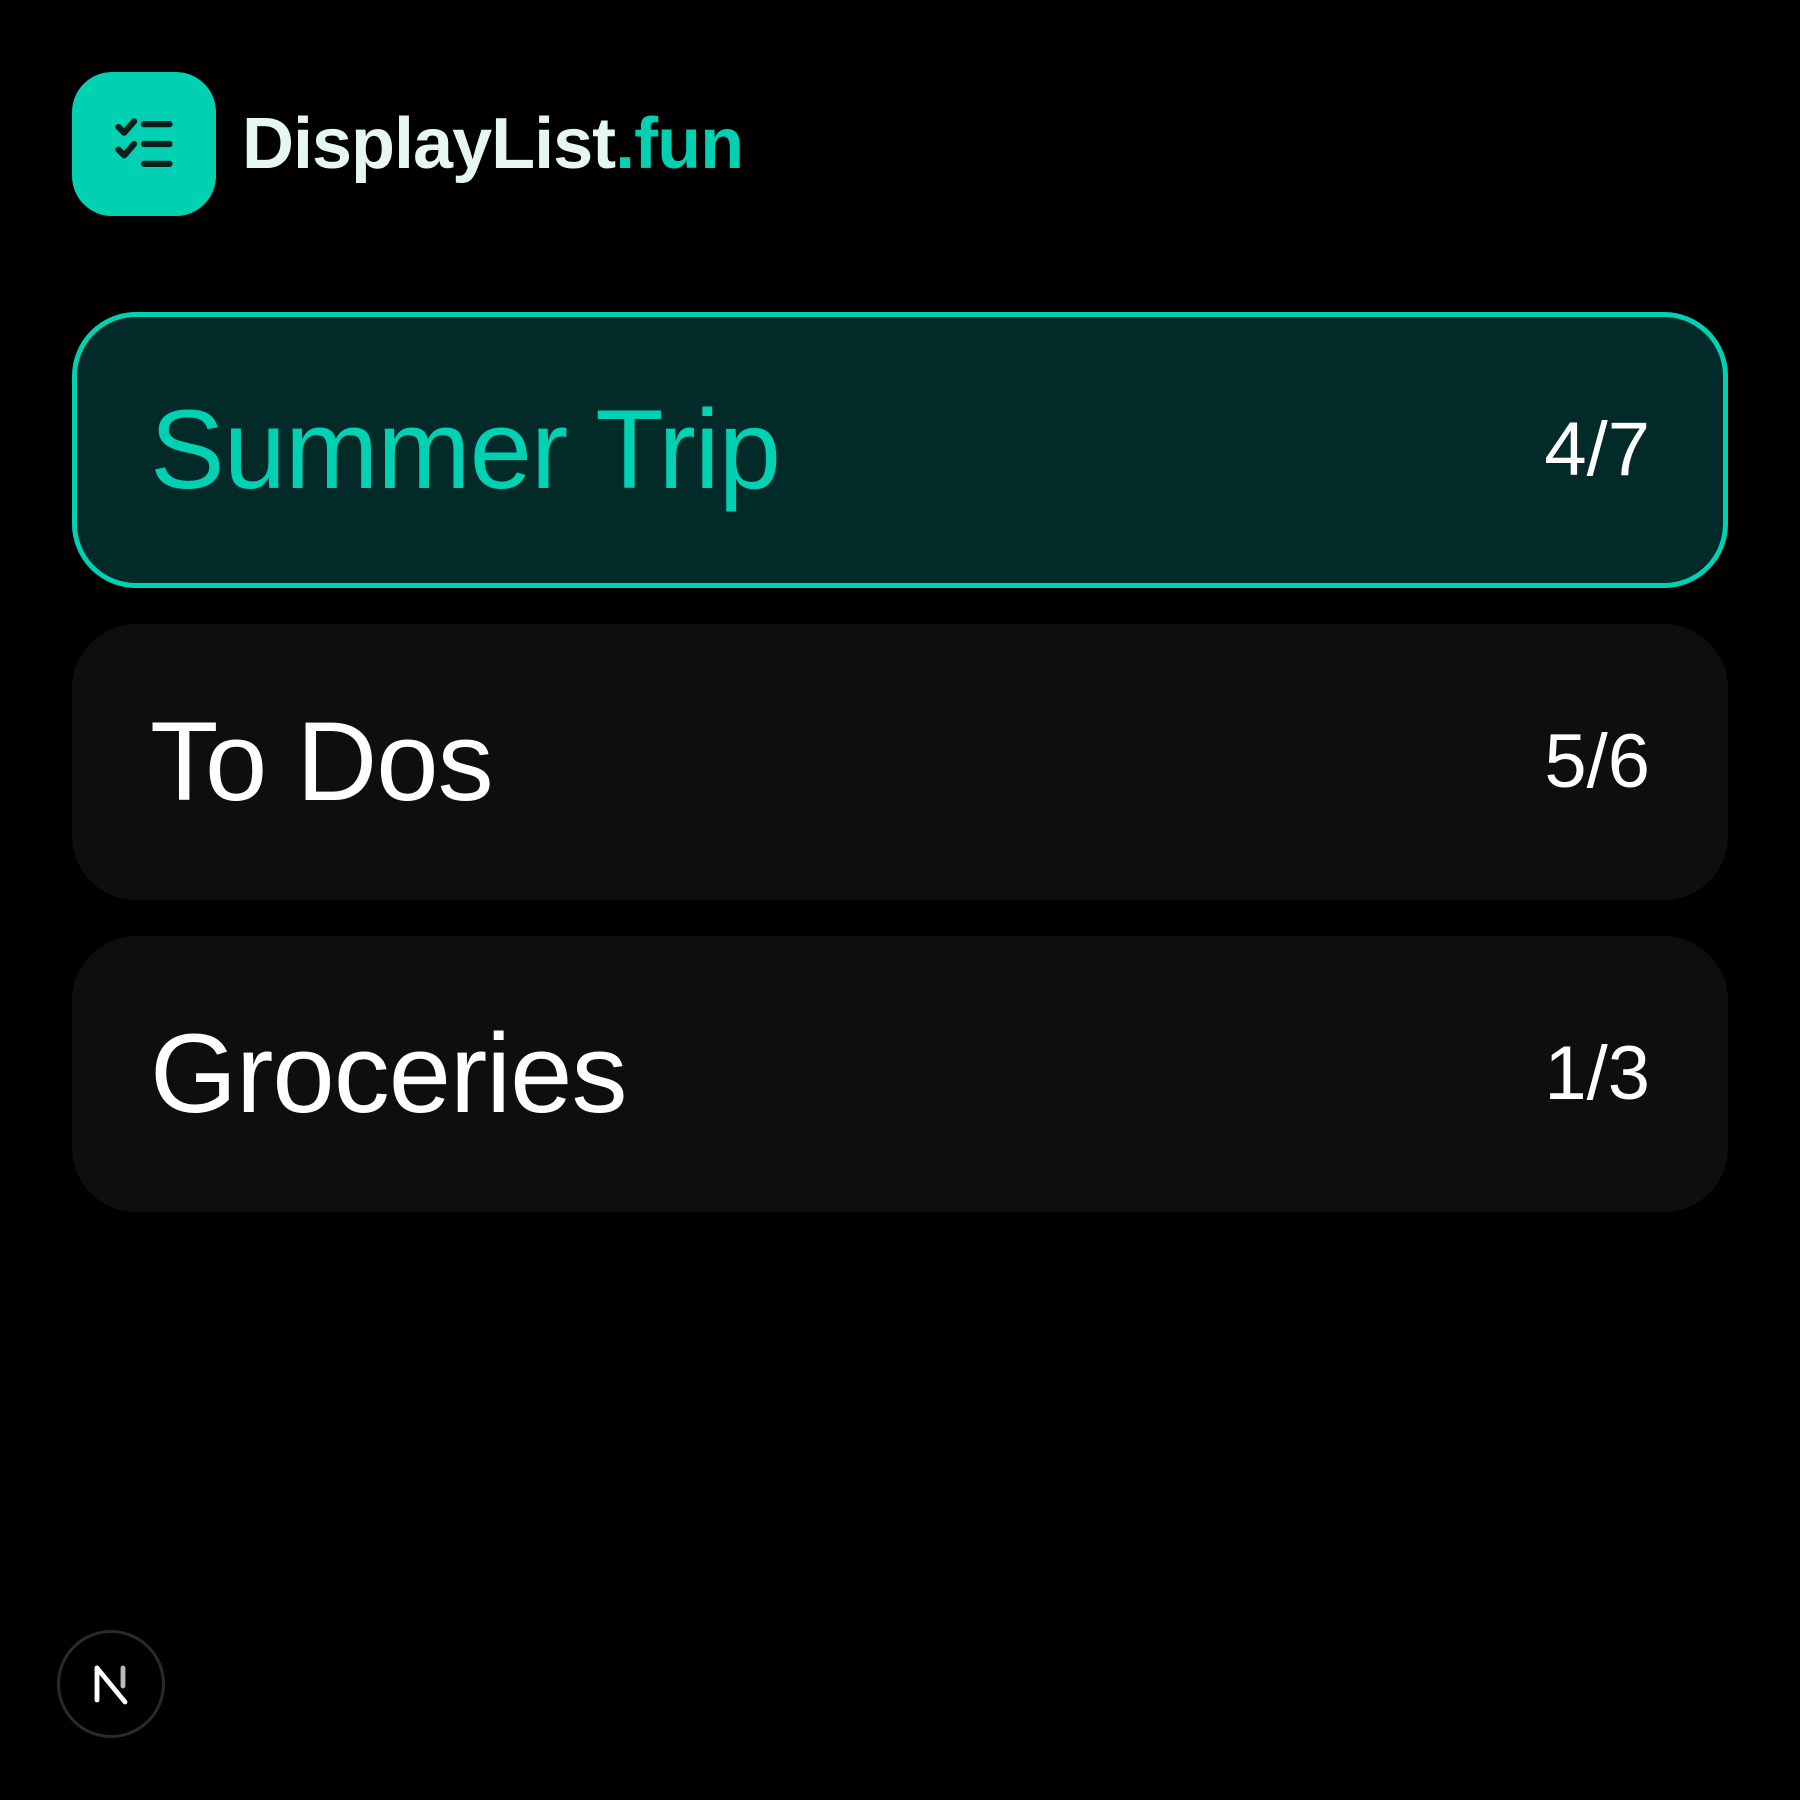 This screenshot has height=1800, width=1800. What do you see at coordinates (900, 450) in the screenshot?
I see `list-item-summer-trip: Summer Trip 4/7` at bounding box center [900, 450].